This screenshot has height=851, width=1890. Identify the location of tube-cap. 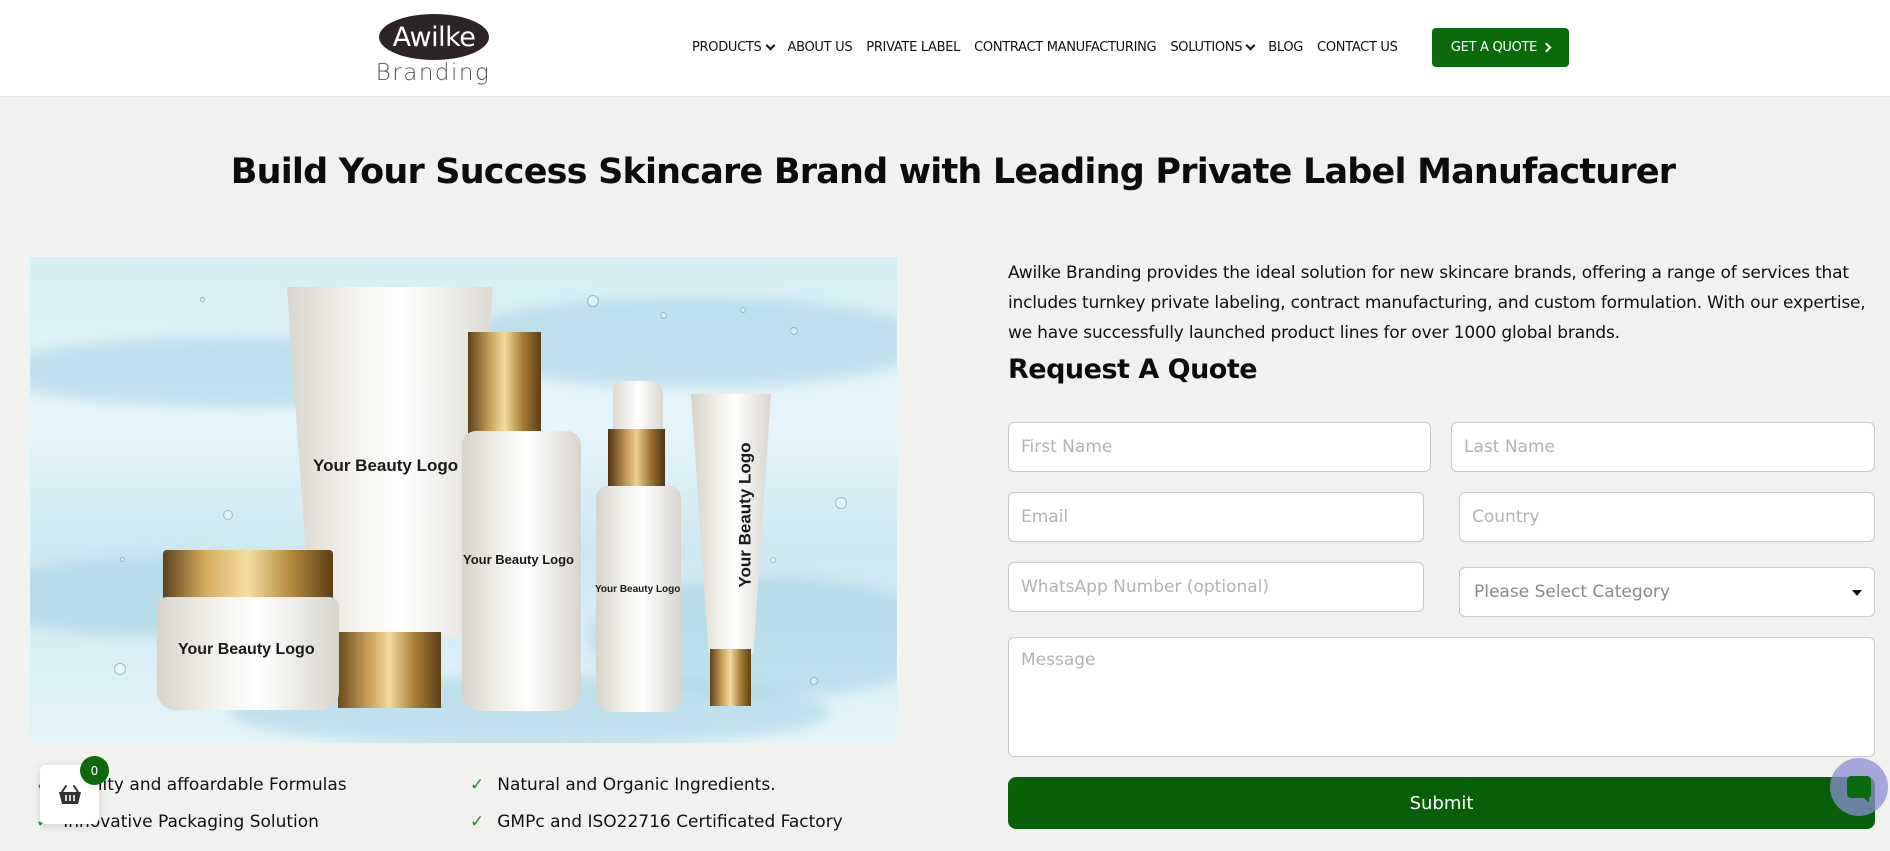
(389, 670).